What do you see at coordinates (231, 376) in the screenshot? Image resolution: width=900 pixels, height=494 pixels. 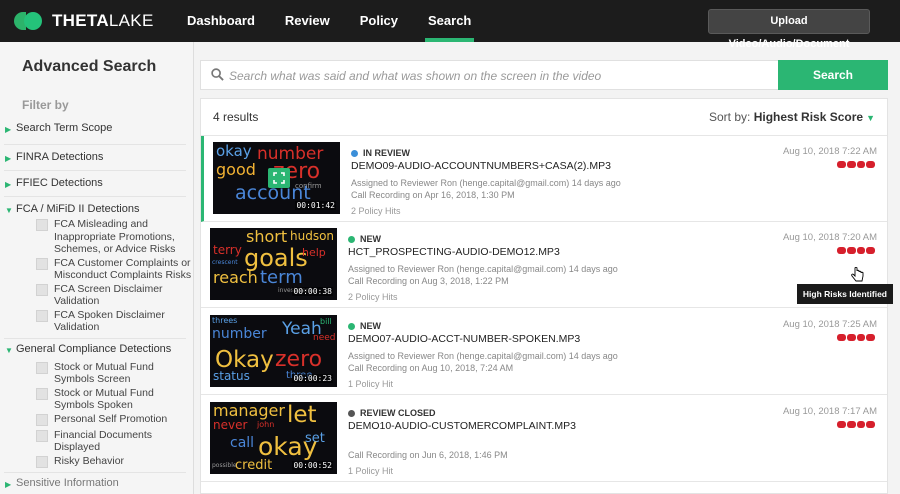 I see `wordcloud-word: status` at bounding box center [231, 376].